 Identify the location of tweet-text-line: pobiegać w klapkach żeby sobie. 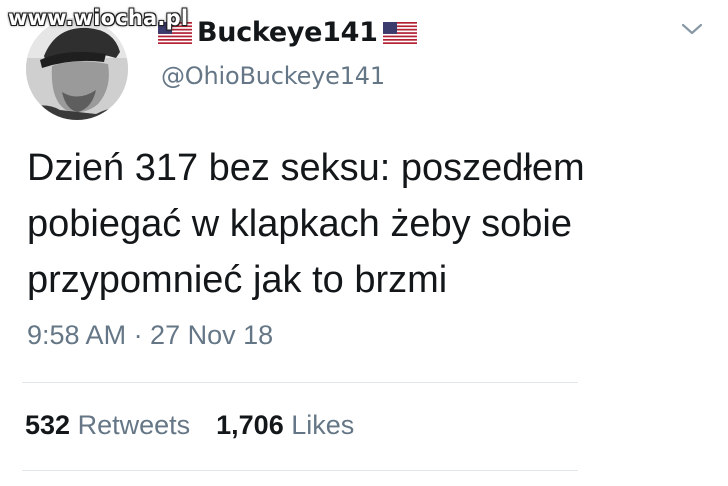
(300, 224).